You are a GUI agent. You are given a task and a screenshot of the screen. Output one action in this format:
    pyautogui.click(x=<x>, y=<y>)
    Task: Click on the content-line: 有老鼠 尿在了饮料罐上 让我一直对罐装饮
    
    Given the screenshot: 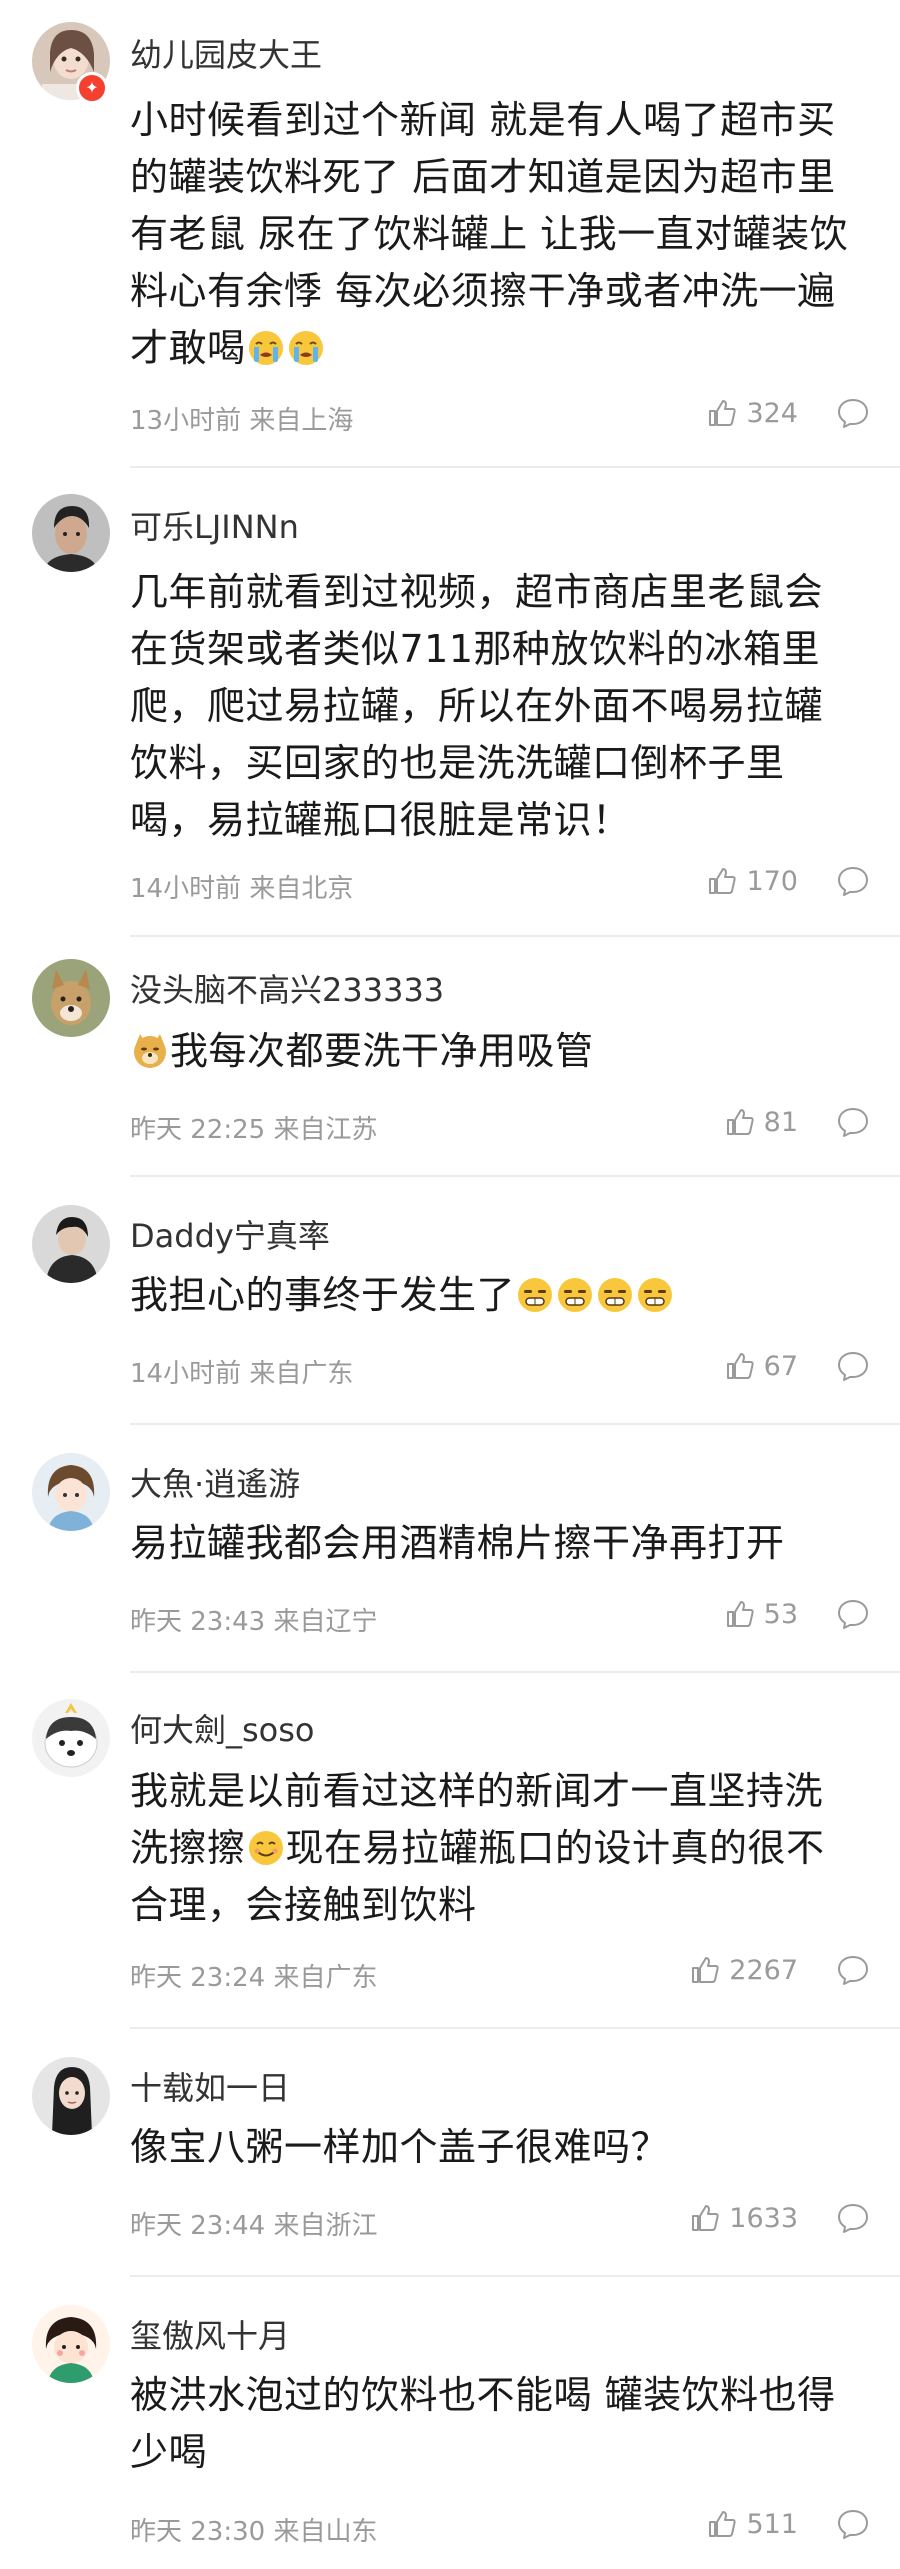 What is the action you would take?
    pyautogui.click(x=489, y=234)
    